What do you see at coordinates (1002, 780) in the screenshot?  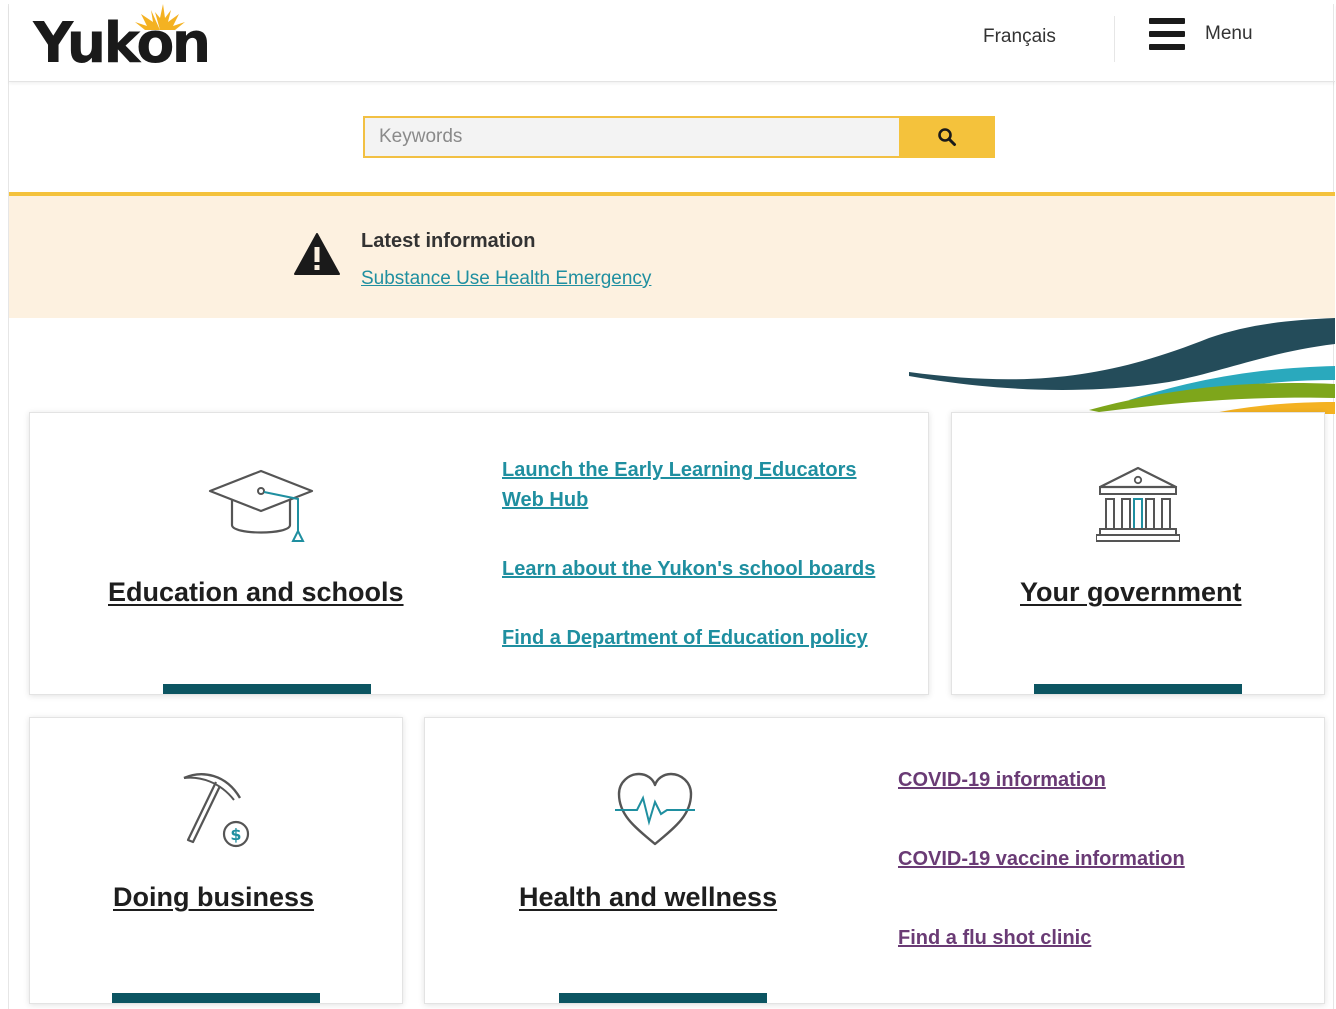 I see `health-link-covid-info: COVID-19 information` at bounding box center [1002, 780].